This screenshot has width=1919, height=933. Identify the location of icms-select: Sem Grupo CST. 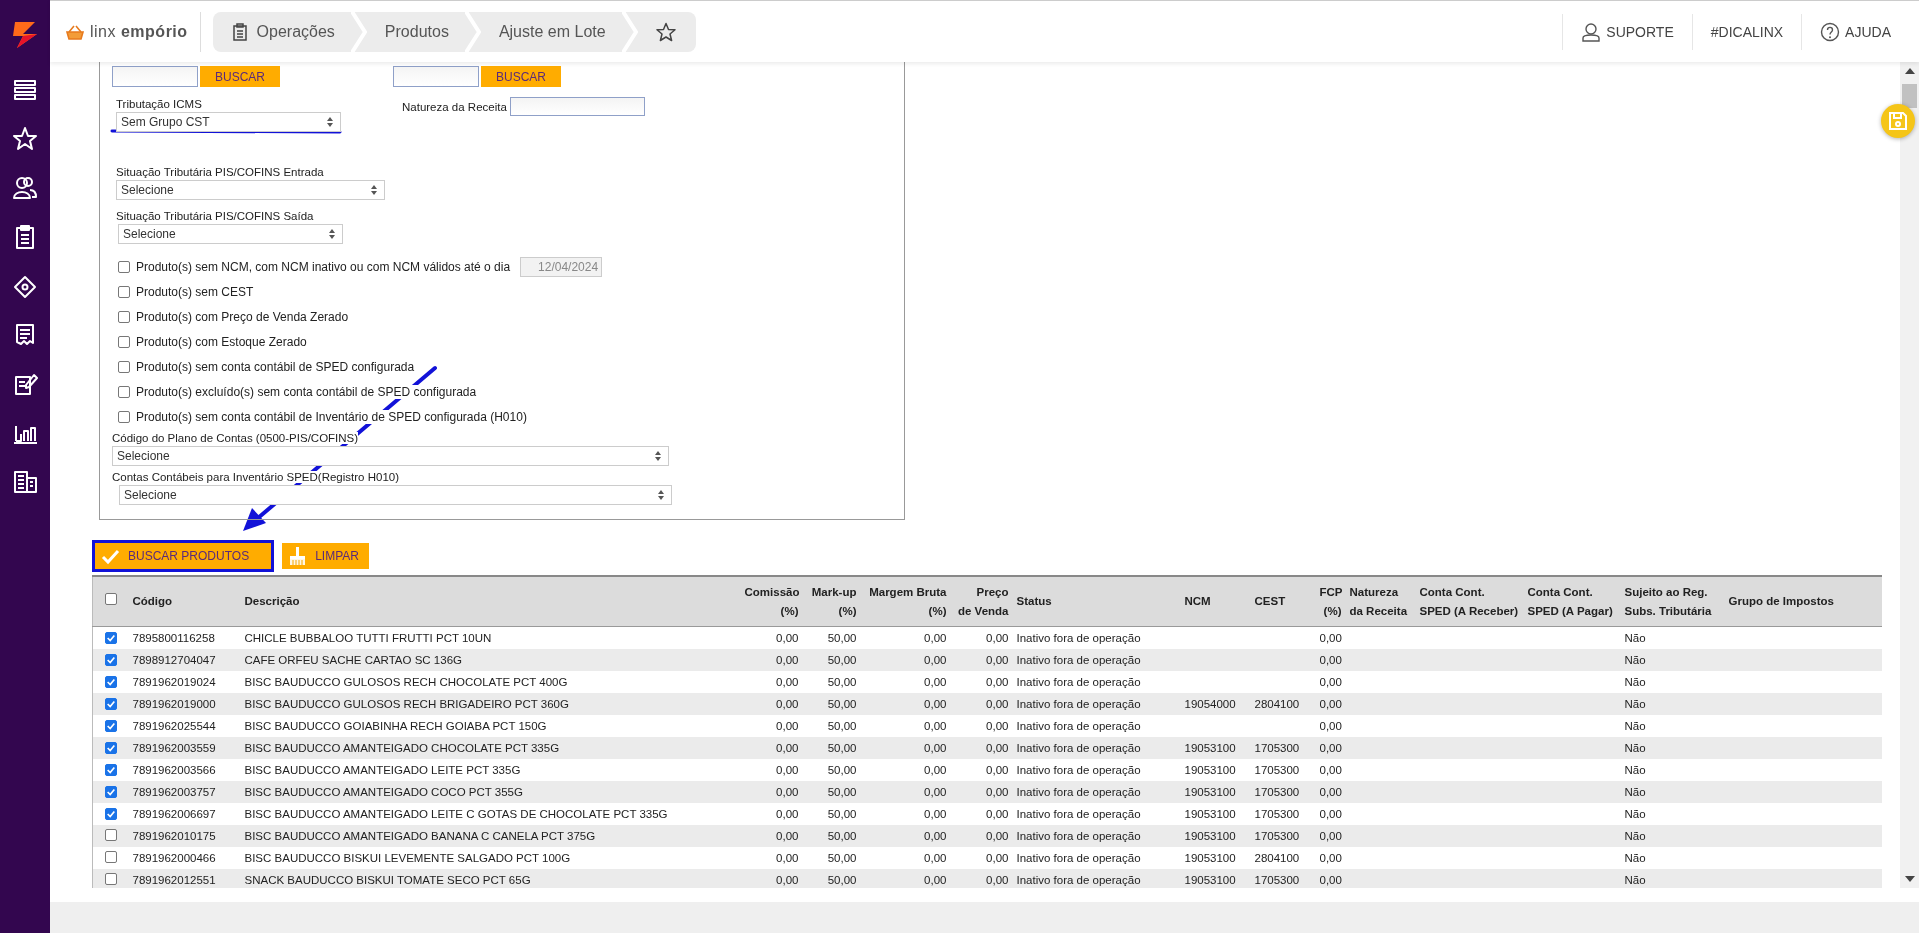
(228, 122).